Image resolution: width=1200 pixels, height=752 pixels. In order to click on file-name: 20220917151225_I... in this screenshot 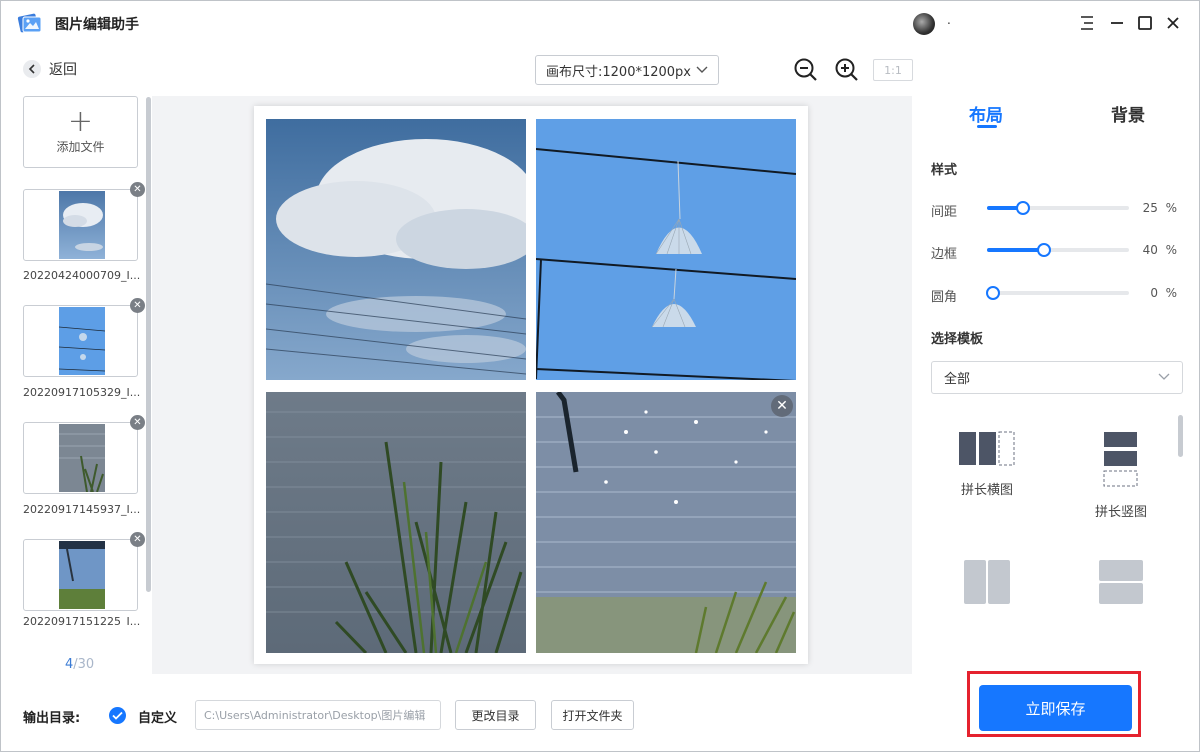, I will do `click(82, 620)`.